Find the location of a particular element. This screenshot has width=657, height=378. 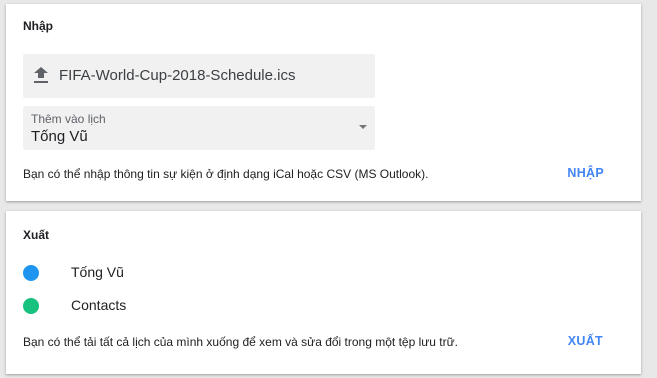

calendar-select: Thêm vào lịch Tống Vũ is located at coordinates (199, 128).